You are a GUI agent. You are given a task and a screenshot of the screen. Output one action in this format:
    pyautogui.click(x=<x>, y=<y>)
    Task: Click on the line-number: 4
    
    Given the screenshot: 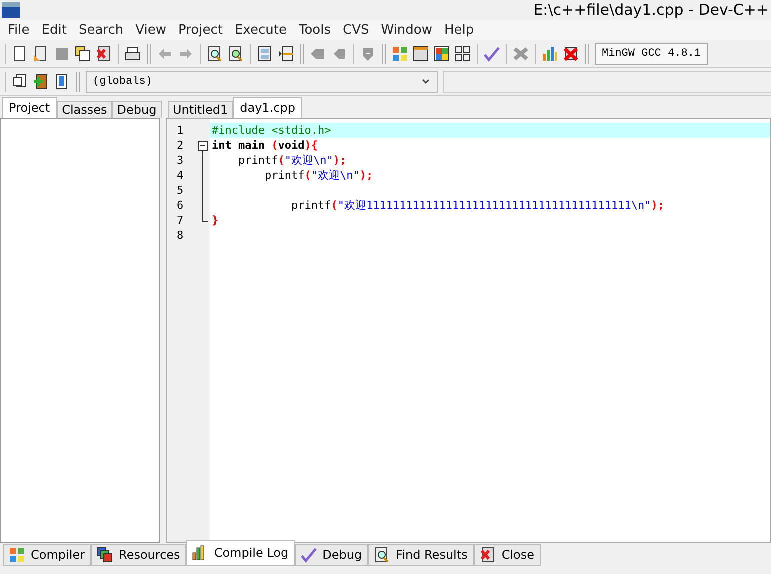 What is the action you would take?
    pyautogui.click(x=180, y=175)
    